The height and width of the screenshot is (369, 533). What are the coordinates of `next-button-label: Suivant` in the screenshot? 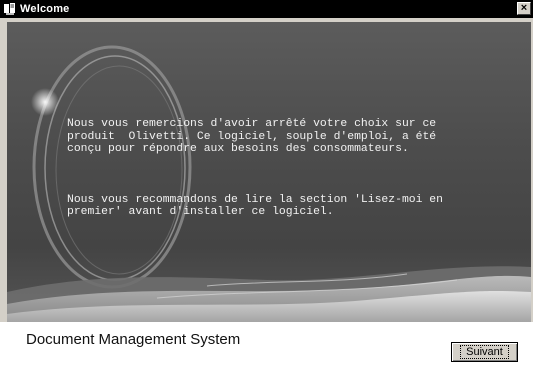 It's located at (484, 352).